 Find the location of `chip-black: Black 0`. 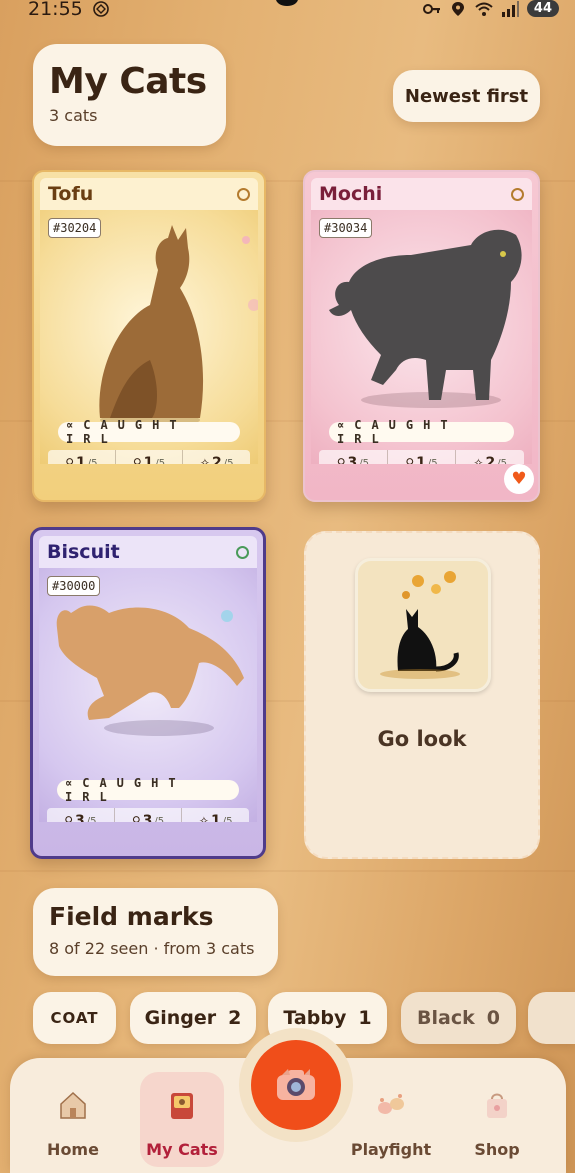

chip-black: Black 0 is located at coordinates (458, 1018).